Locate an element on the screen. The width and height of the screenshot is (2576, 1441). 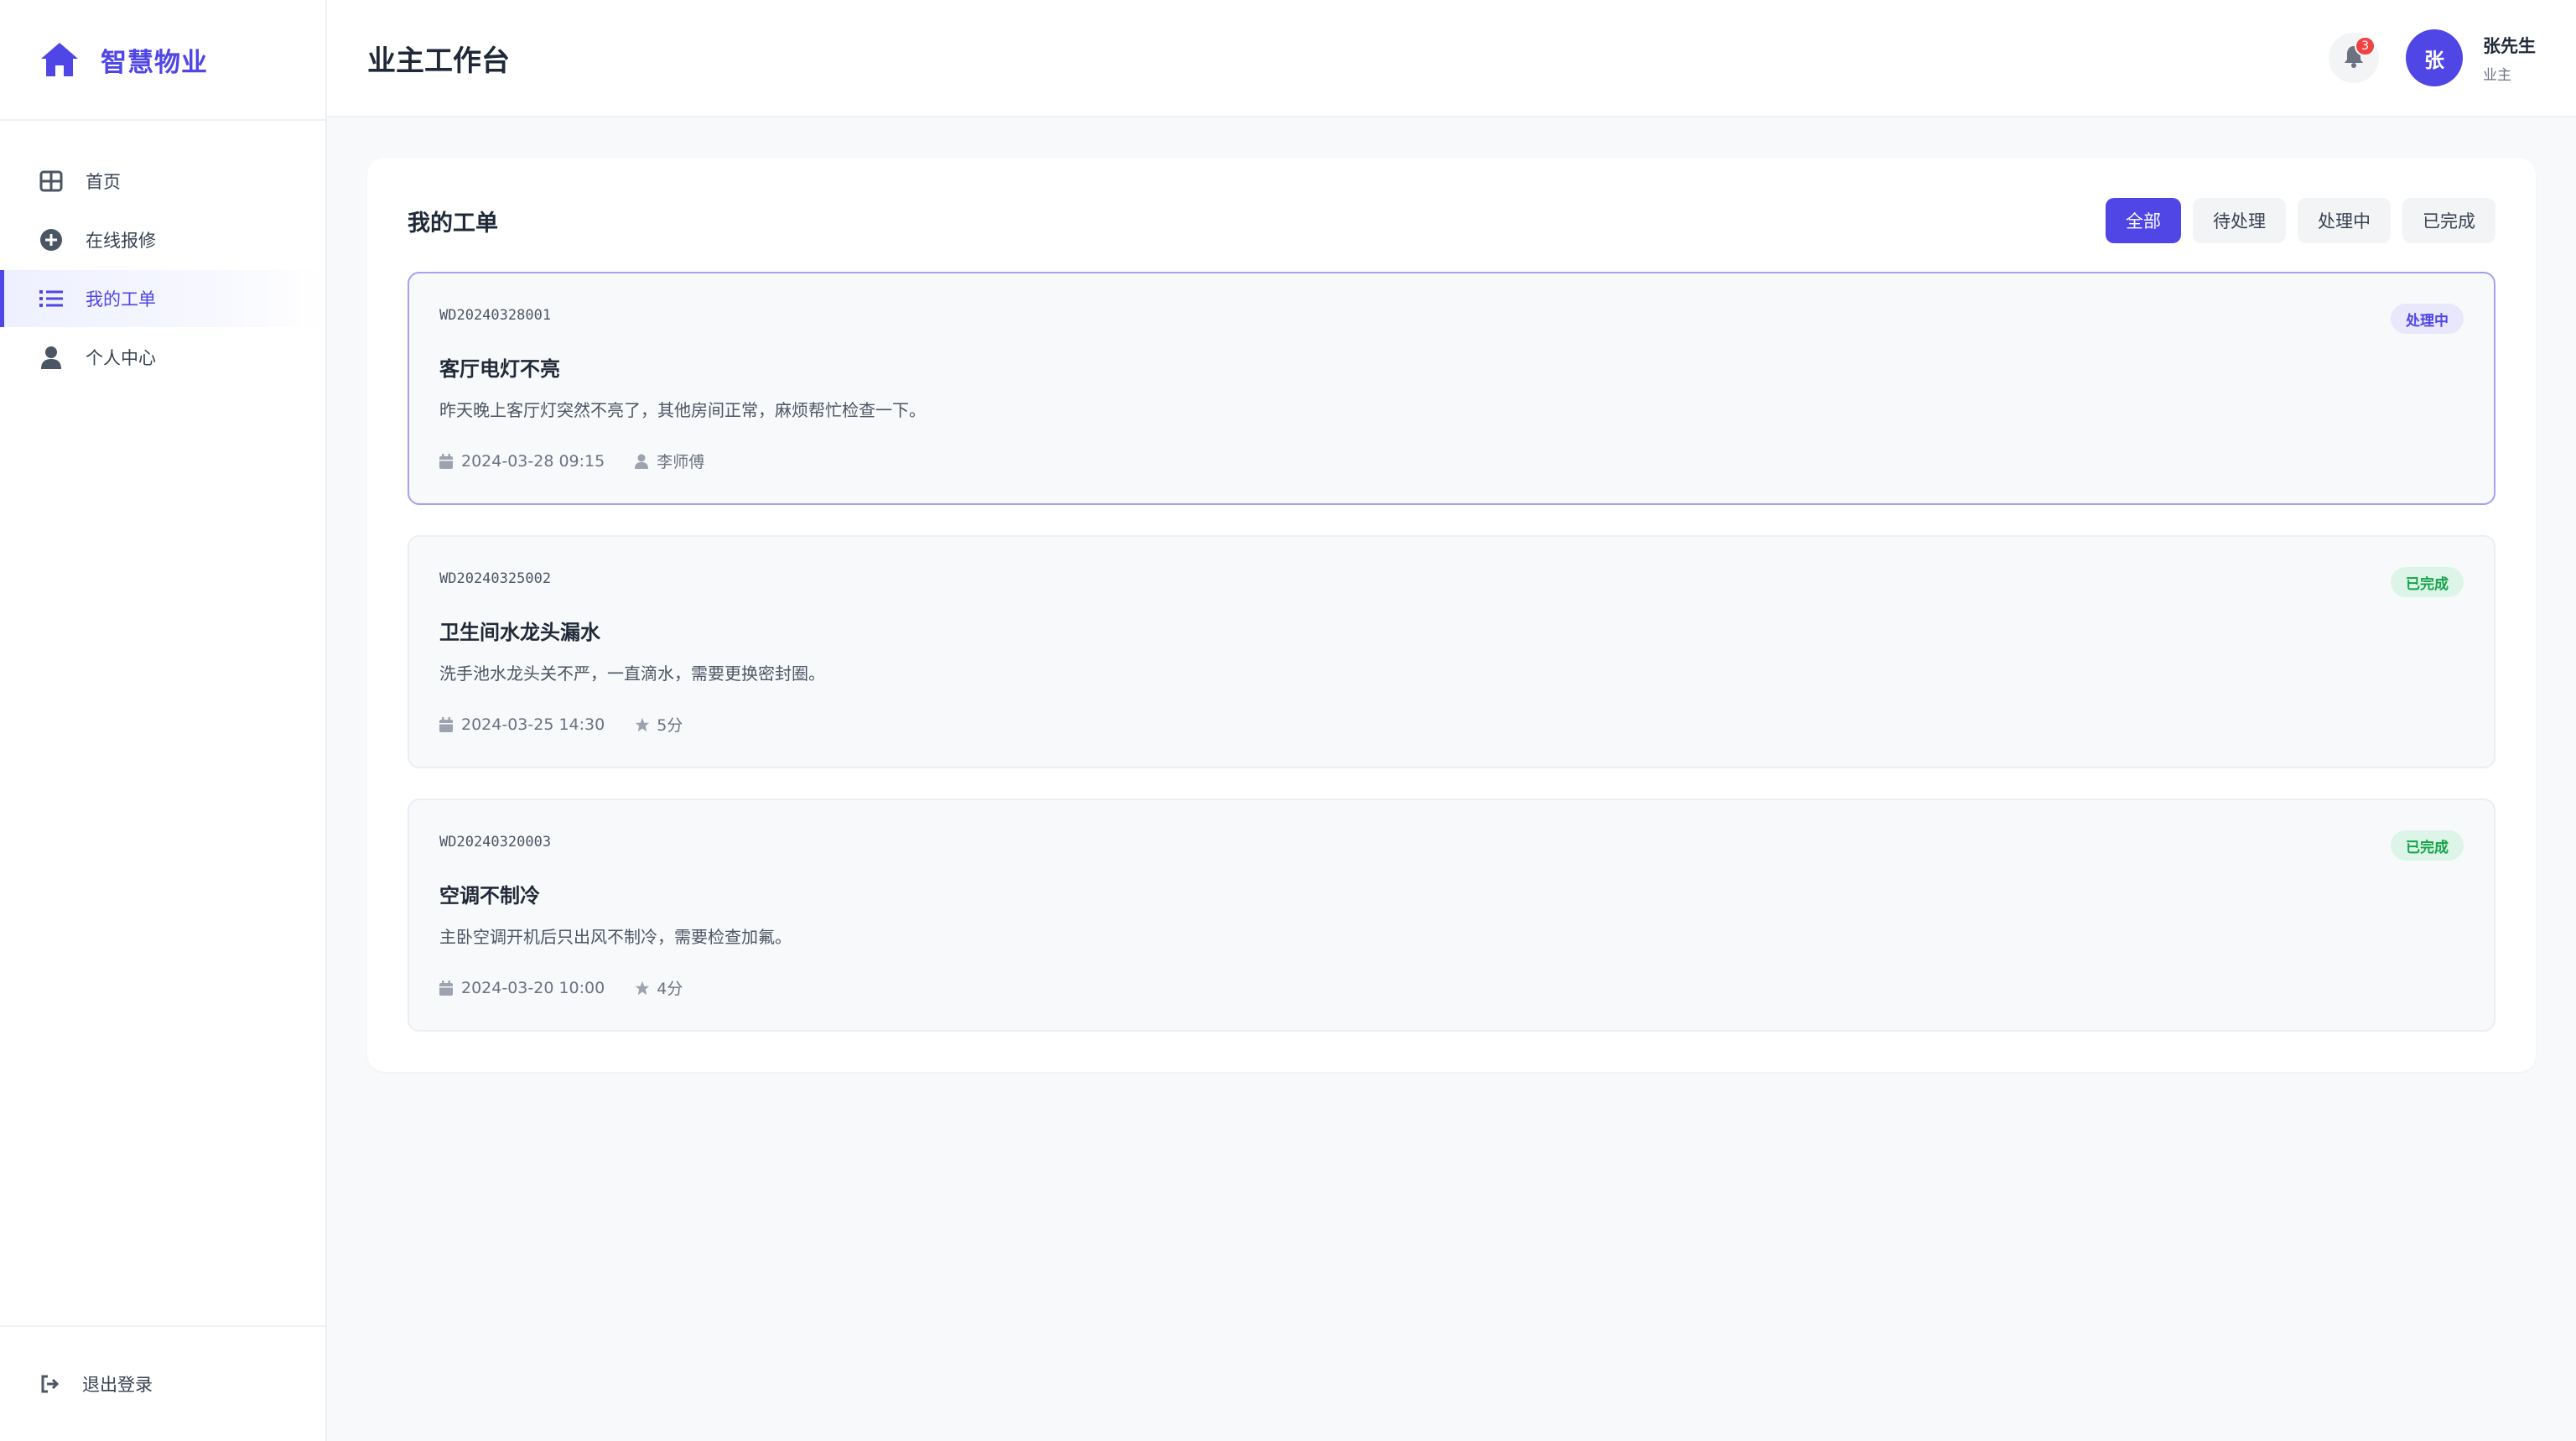
sidebar-item-label: 在线报修 is located at coordinates (121, 241).